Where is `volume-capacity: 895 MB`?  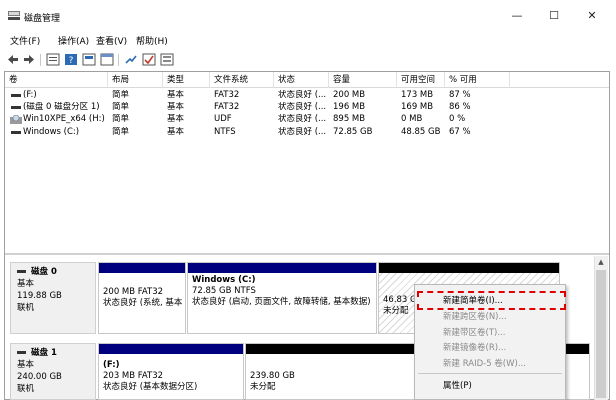
volume-capacity: 895 MB is located at coordinates (349, 119).